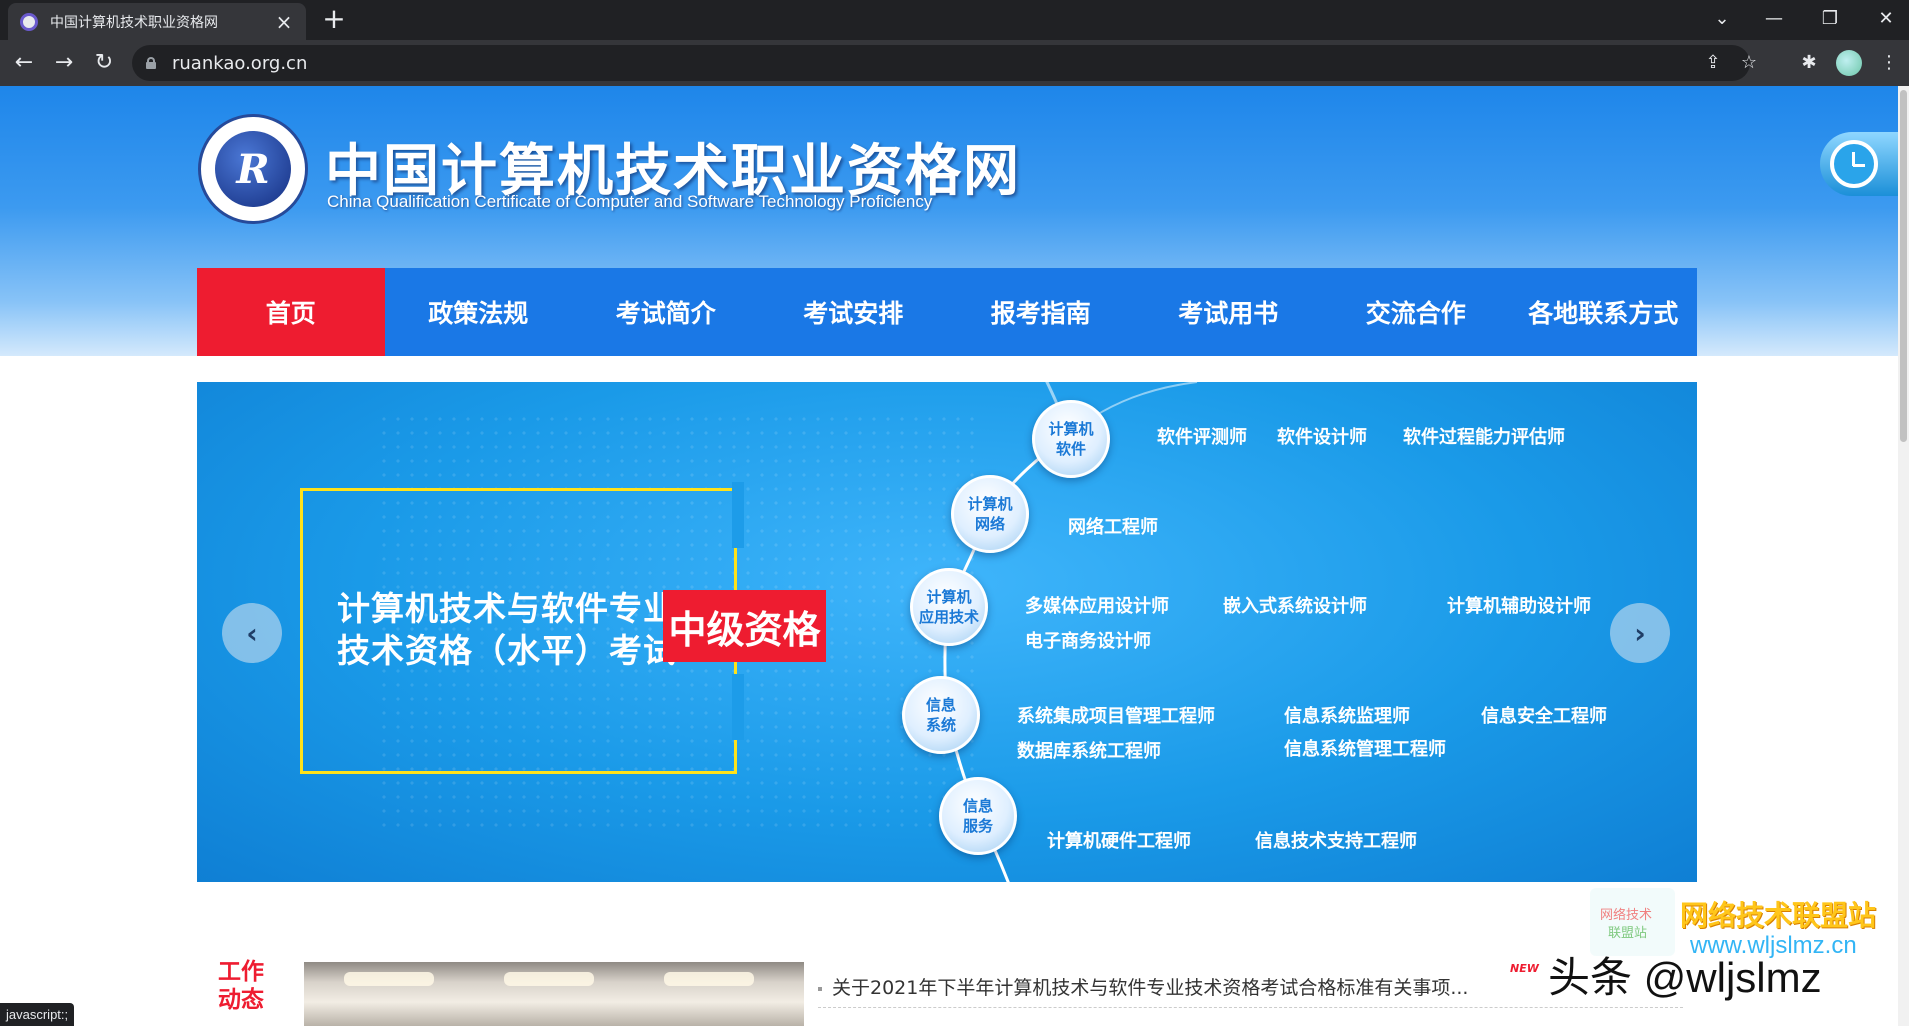  What do you see at coordinates (252, 633) in the screenshot?
I see `carousel-prev-button: ‹` at bounding box center [252, 633].